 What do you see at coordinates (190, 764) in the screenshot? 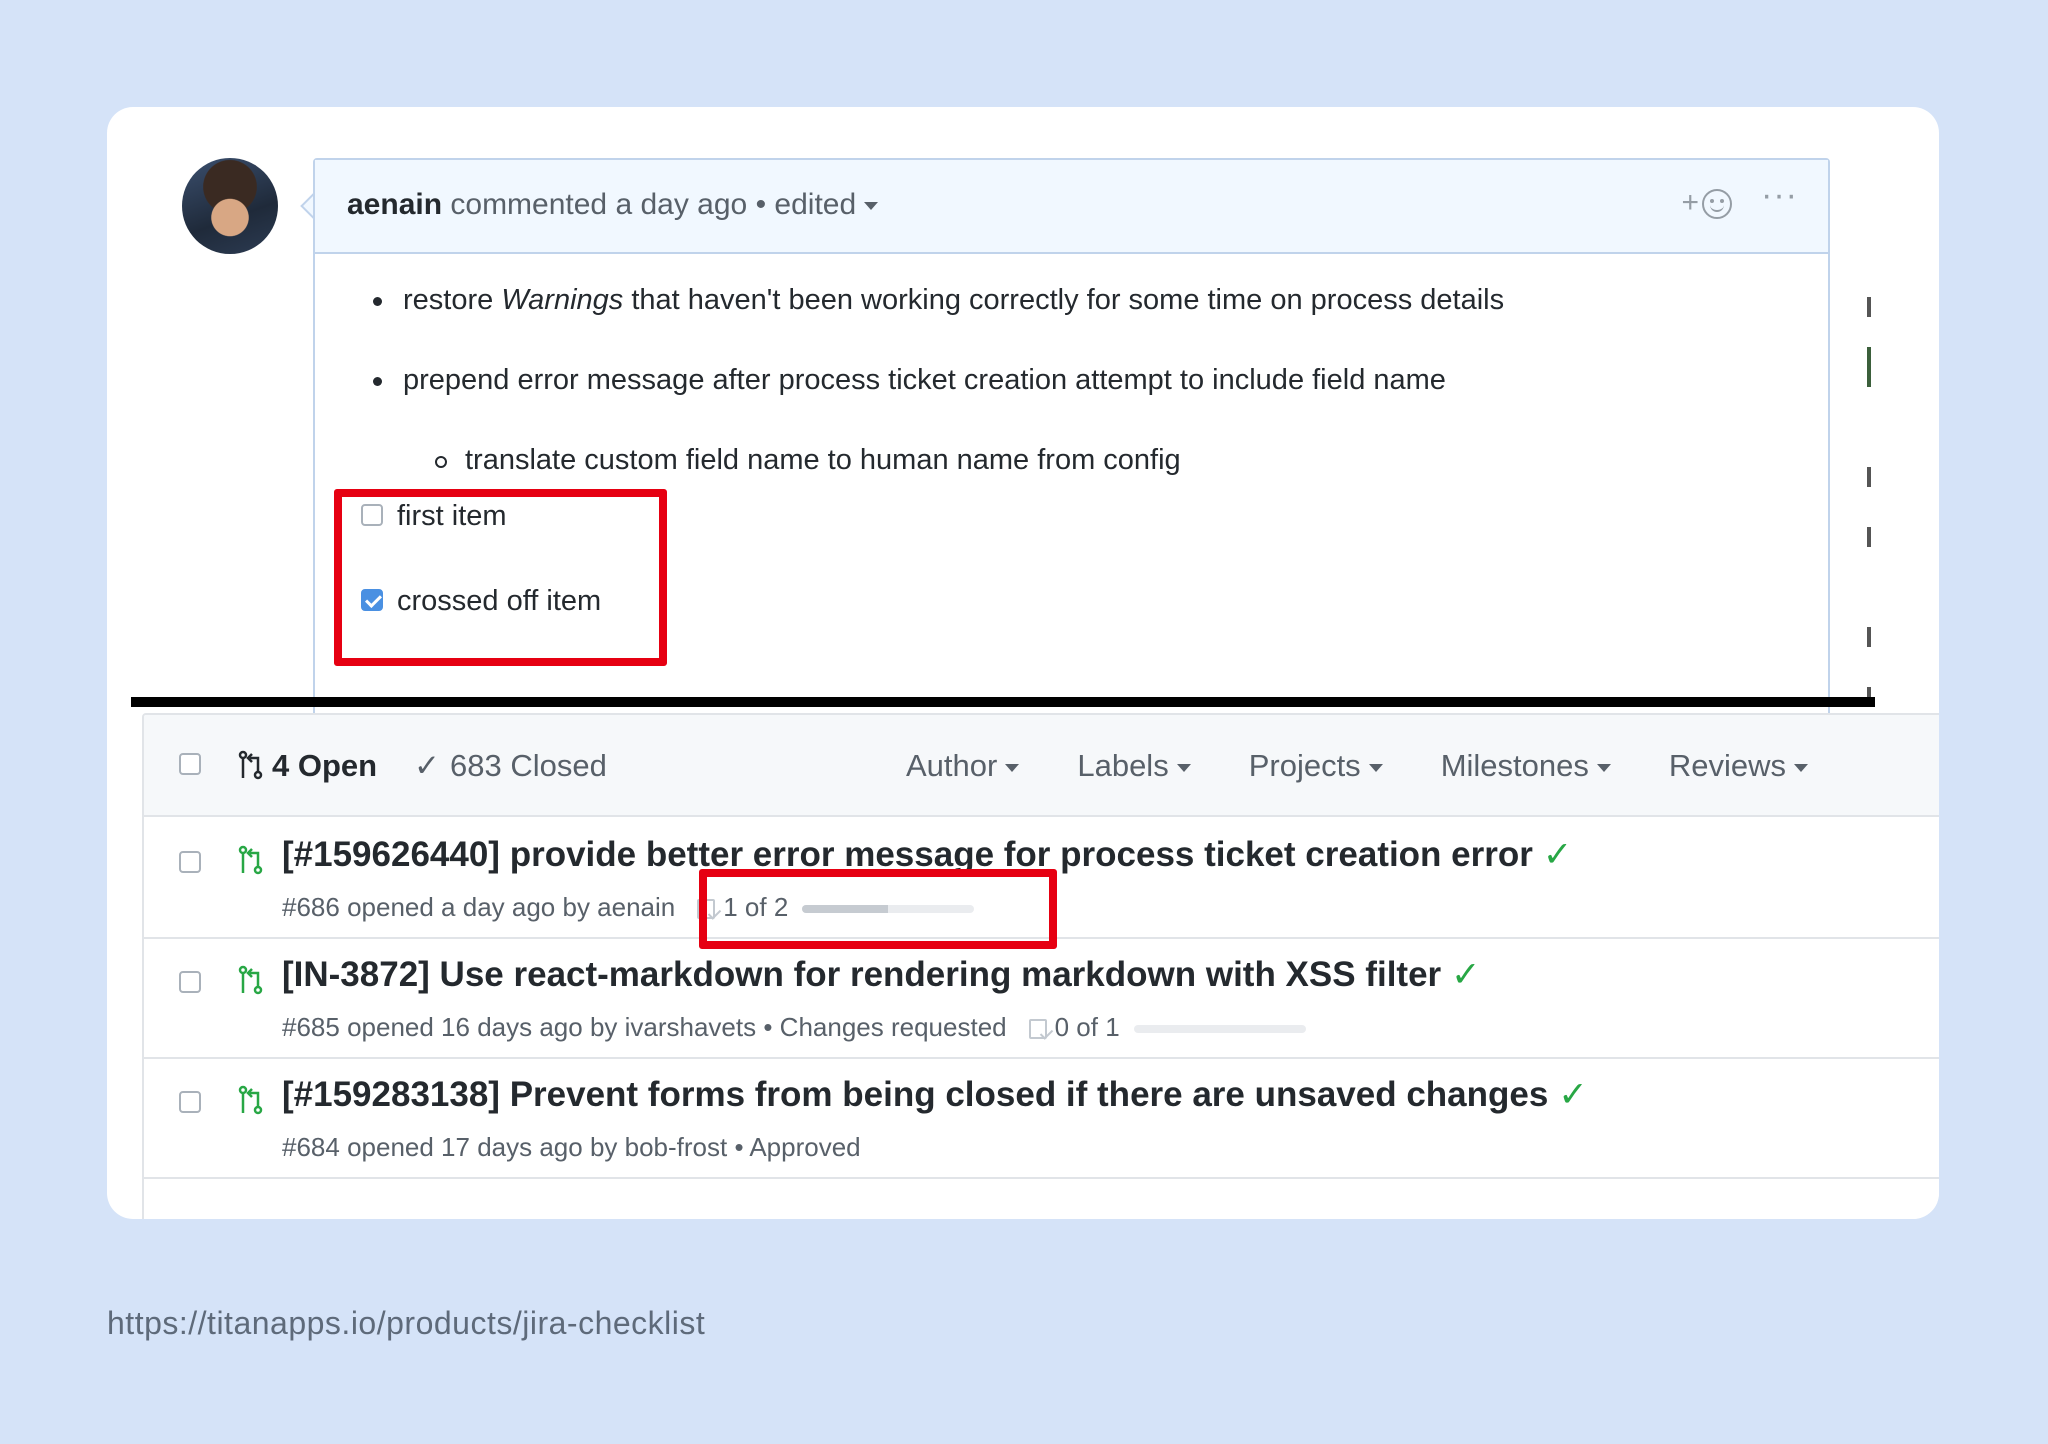
I see `select-all-checkbox` at bounding box center [190, 764].